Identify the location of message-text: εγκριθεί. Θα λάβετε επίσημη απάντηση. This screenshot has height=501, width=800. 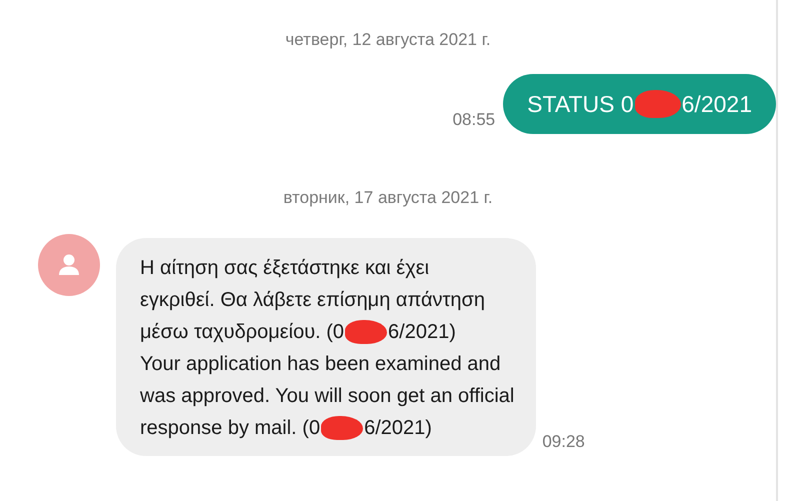
(313, 300).